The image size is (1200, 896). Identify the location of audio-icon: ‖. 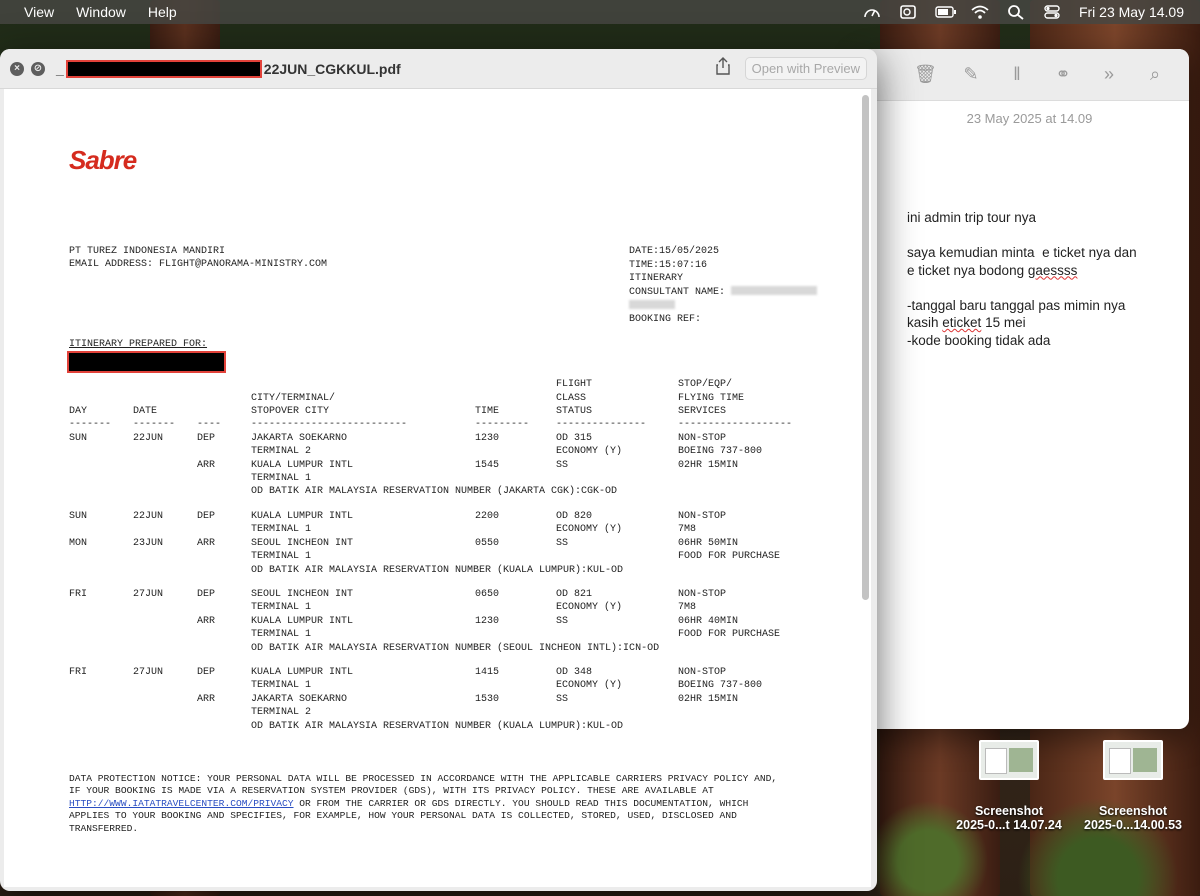
(1017, 74).